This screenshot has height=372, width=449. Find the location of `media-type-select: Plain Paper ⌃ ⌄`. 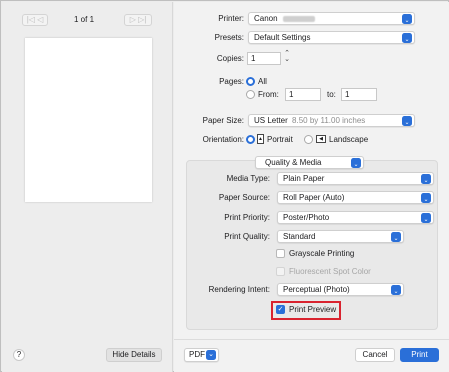

media-type-select: Plain Paper ⌃ ⌄ is located at coordinates (355, 178).